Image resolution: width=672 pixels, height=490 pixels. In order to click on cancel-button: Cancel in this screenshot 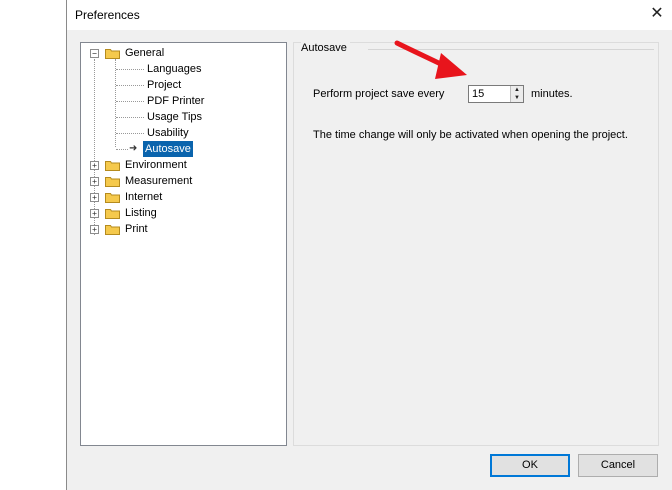, I will do `click(618, 465)`.